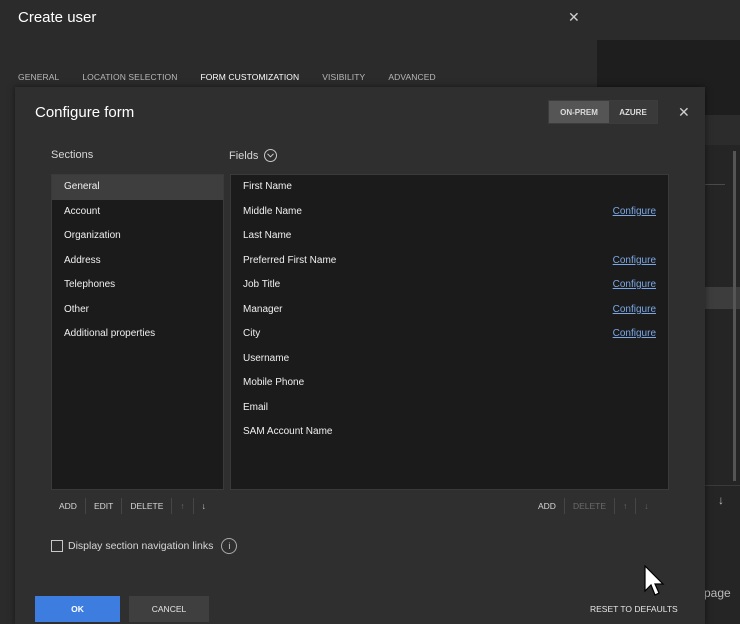 The width and height of the screenshot is (740, 624). I want to click on field-row: City Configure, so click(449, 334).